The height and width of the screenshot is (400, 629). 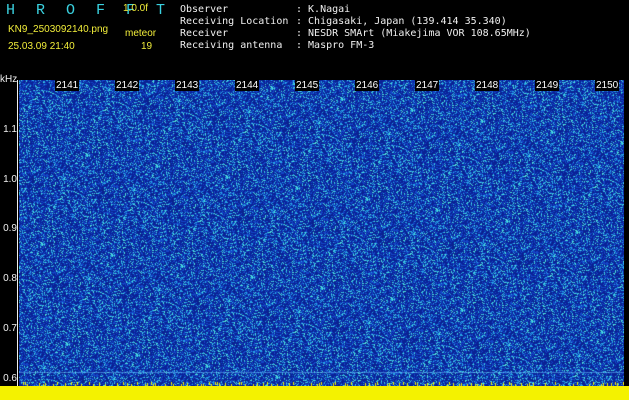 I want to click on y-axis-unit: kHz, so click(x=9, y=79).